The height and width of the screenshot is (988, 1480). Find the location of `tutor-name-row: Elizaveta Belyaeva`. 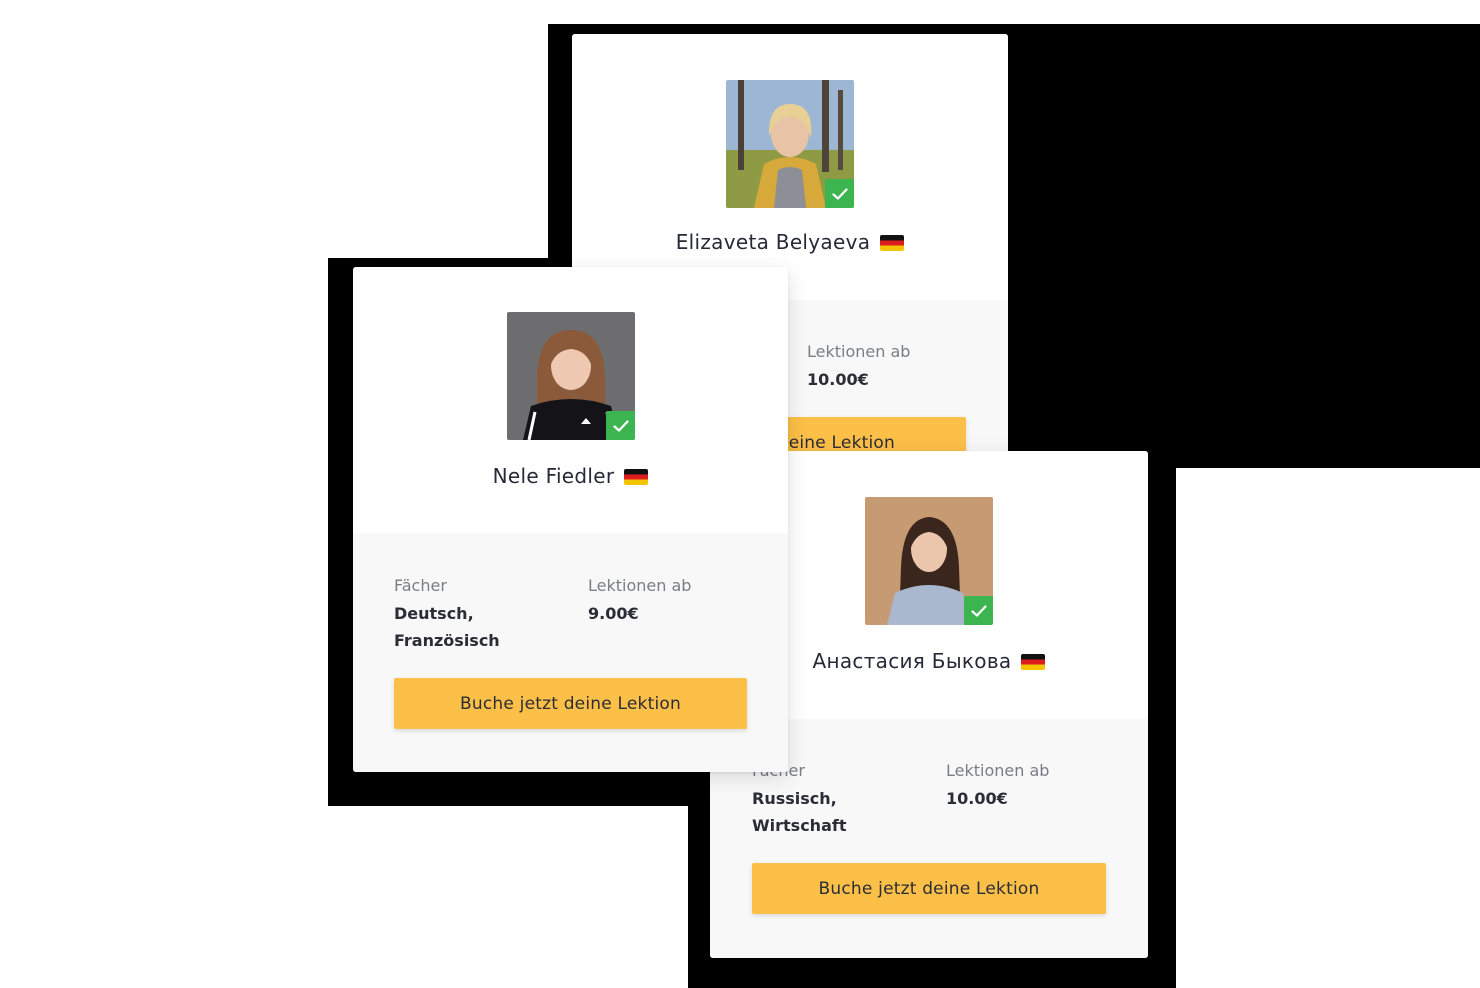

tutor-name-row: Elizaveta Belyaeva is located at coordinates (790, 242).